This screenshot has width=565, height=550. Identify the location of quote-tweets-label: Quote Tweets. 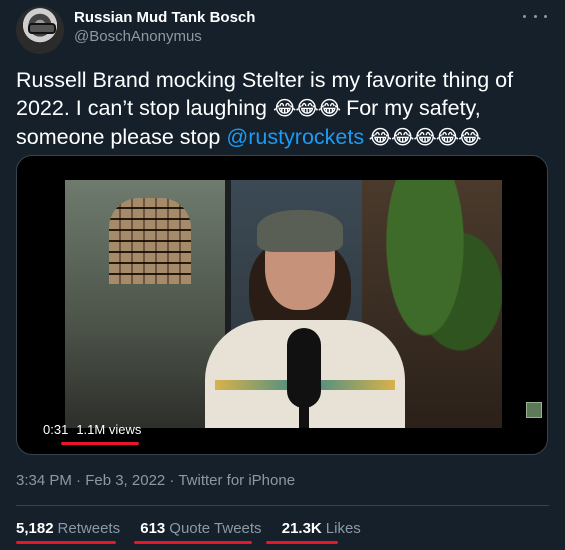
(215, 528).